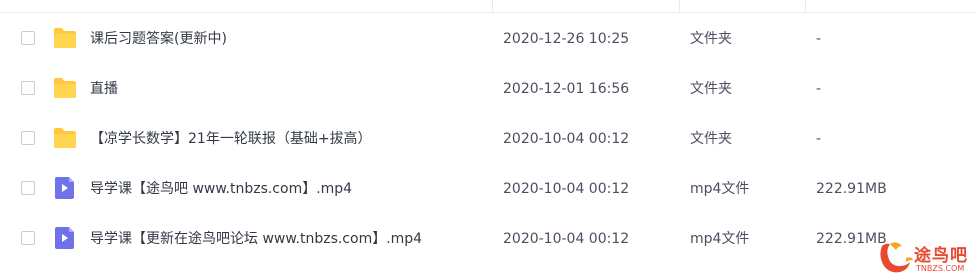 Image resolution: width=976 pixels, height=279 pixels. I want to click on file-name: 课后习题答案(更新中), so click(158, 39).